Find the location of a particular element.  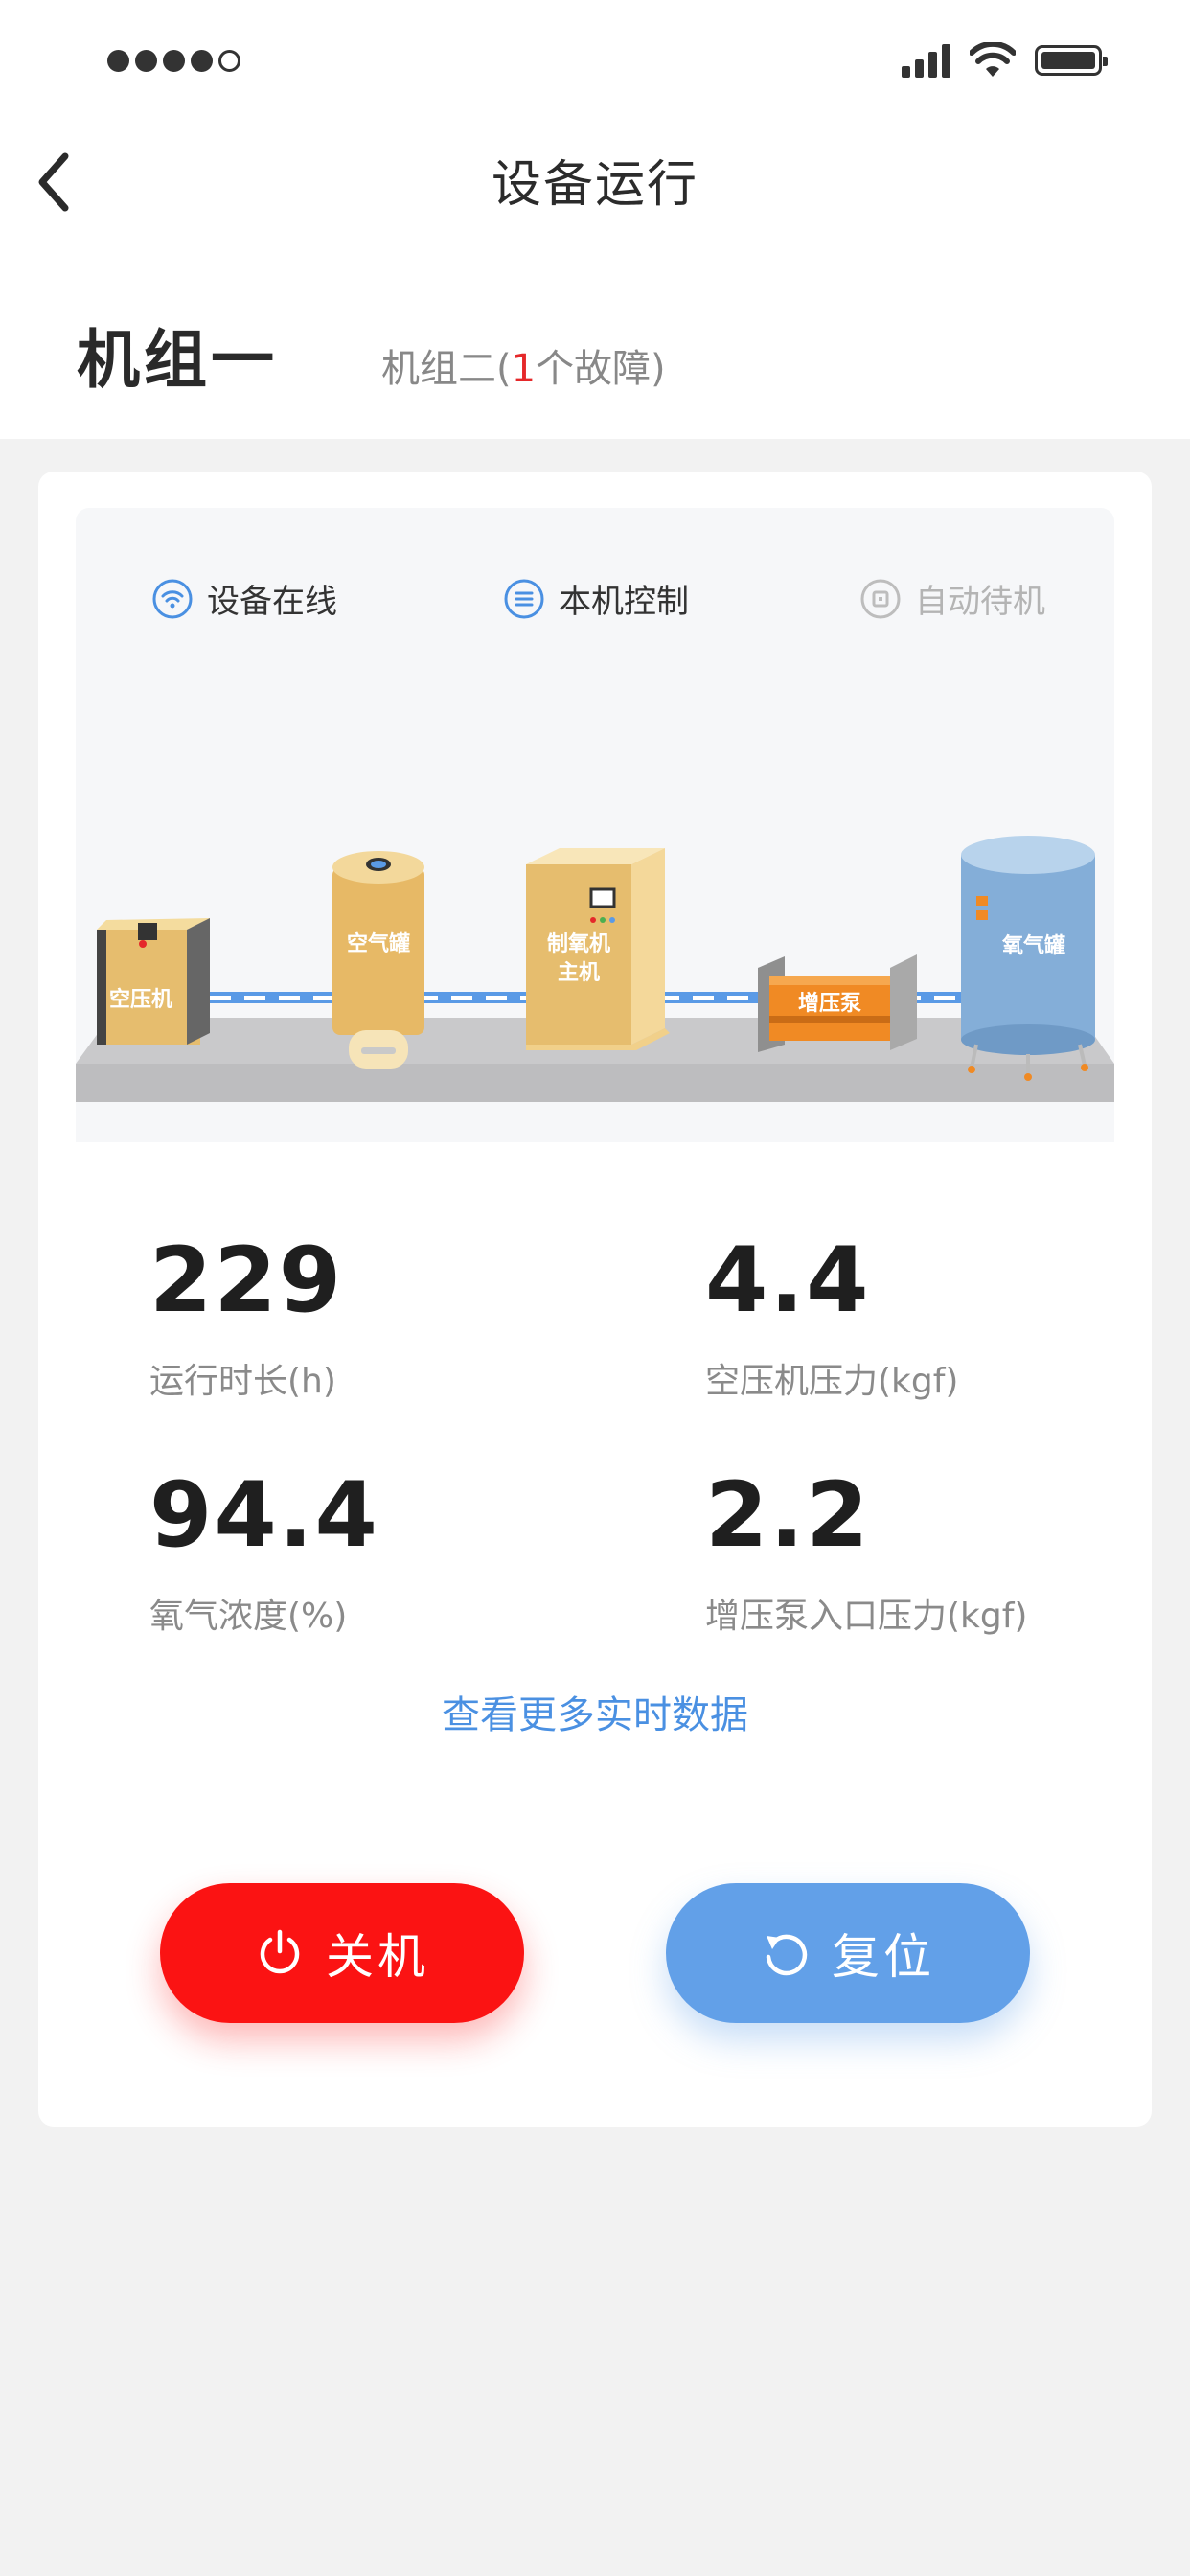

tab-unit-two: 机组二(1个故障) is located at coordinates (524, 365).